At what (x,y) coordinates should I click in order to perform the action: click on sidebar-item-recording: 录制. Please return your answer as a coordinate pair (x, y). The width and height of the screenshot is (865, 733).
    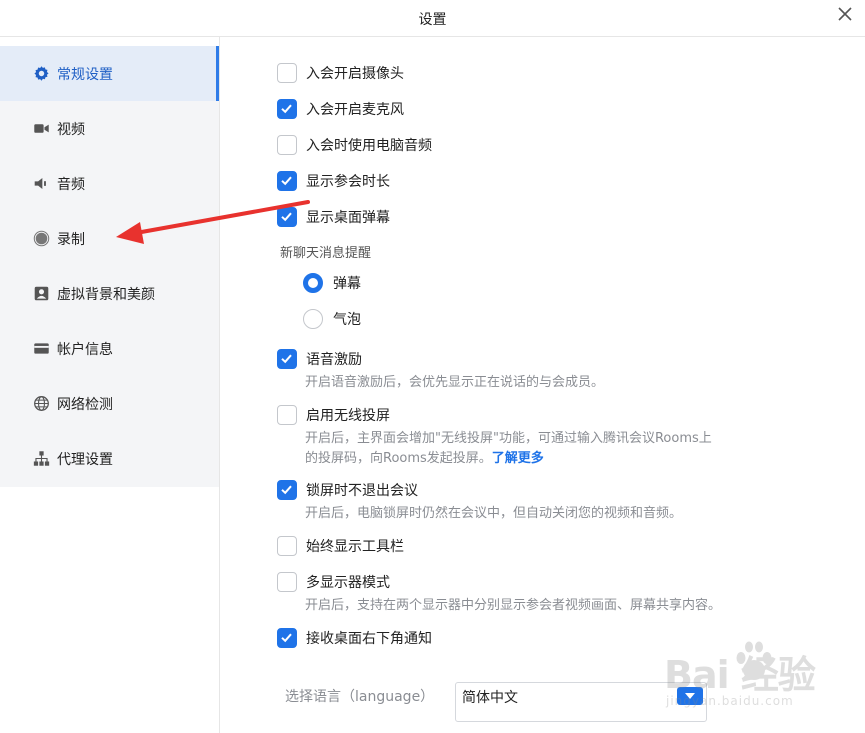
    Looking at the image, I should click on (109, 238).